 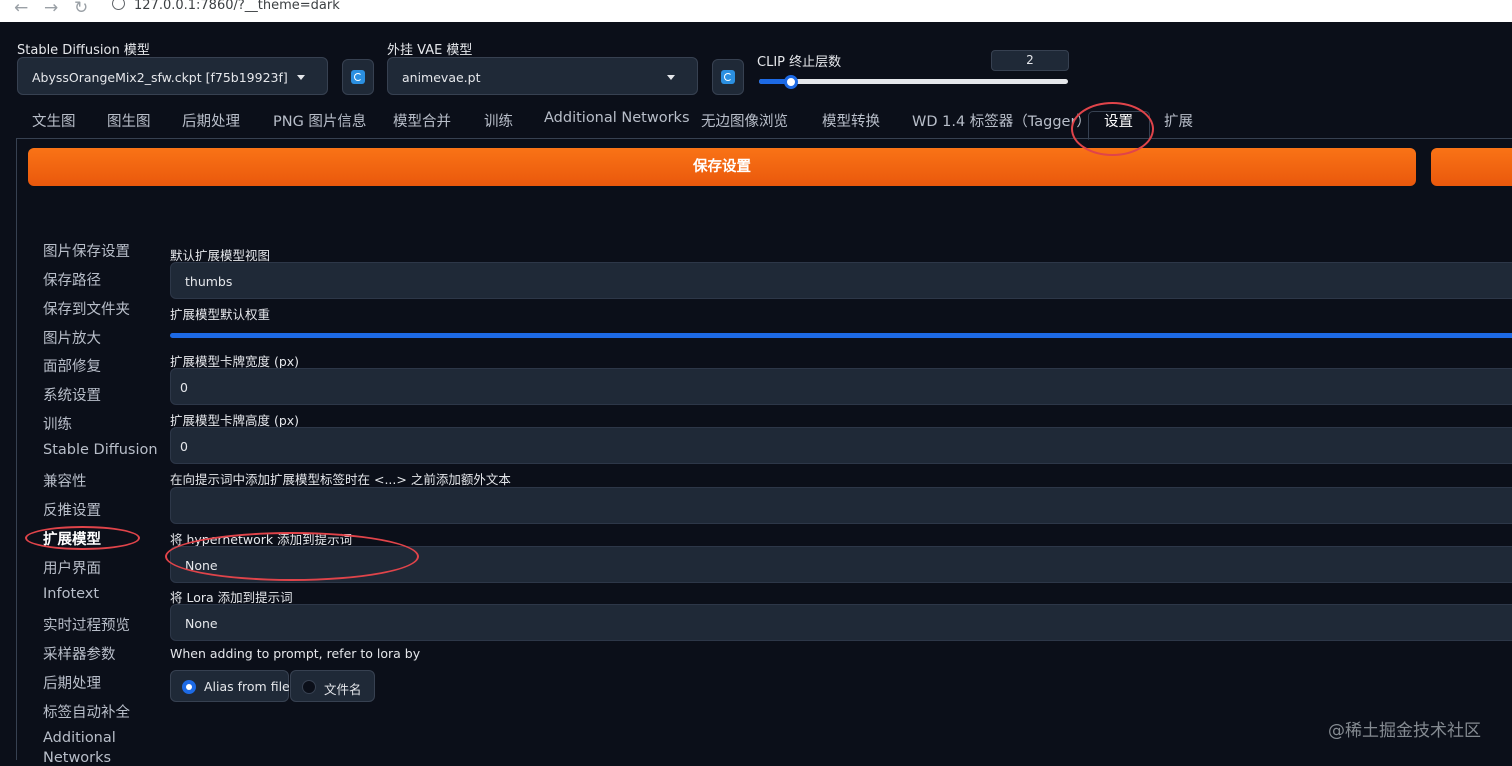 I want to click on forward-arrow-icon: →, so click(x=51, y=9).